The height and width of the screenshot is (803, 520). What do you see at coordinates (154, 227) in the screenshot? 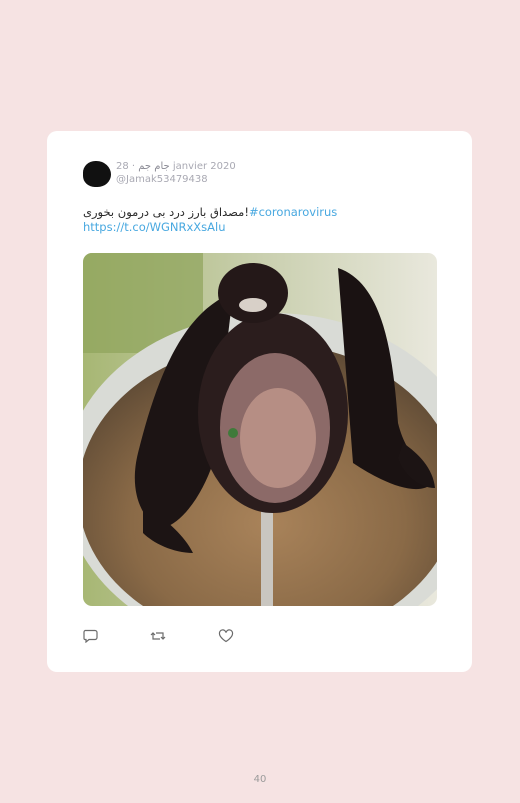
I see `tweet-url: https://t.co/WGNRxXsAlu` at bounding box center [154, 227].